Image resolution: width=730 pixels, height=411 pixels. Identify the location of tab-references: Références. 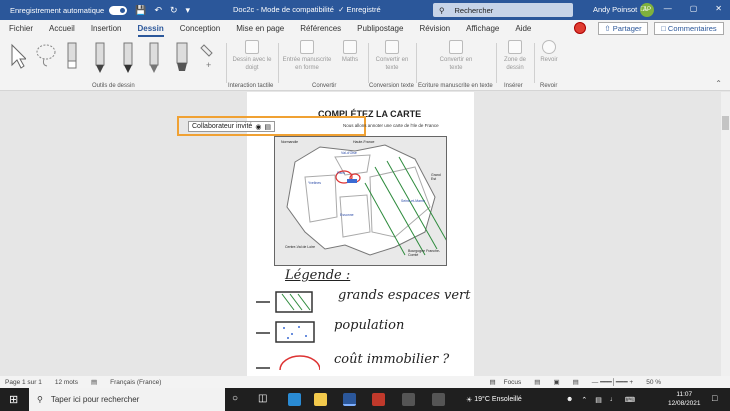
(320, 28).